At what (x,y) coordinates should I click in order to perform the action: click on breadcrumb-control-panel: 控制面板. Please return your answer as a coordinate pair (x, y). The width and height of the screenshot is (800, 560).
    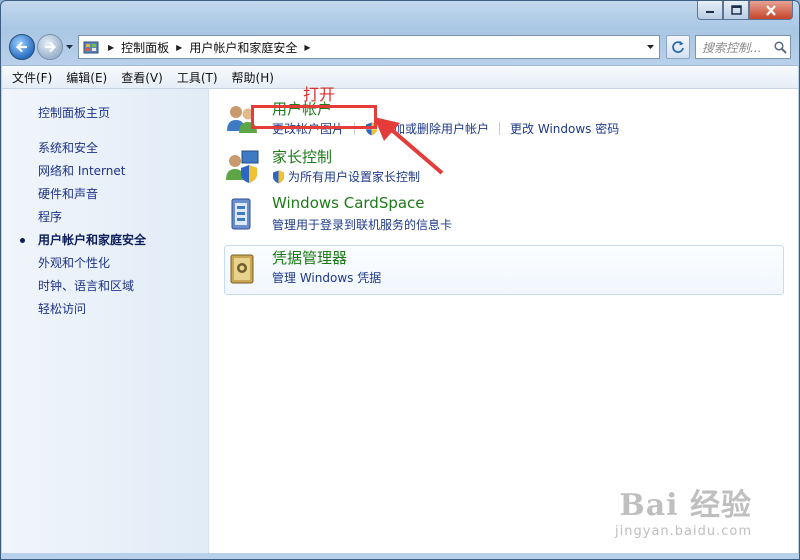
    Looking at the image, I should click on (145, 47).